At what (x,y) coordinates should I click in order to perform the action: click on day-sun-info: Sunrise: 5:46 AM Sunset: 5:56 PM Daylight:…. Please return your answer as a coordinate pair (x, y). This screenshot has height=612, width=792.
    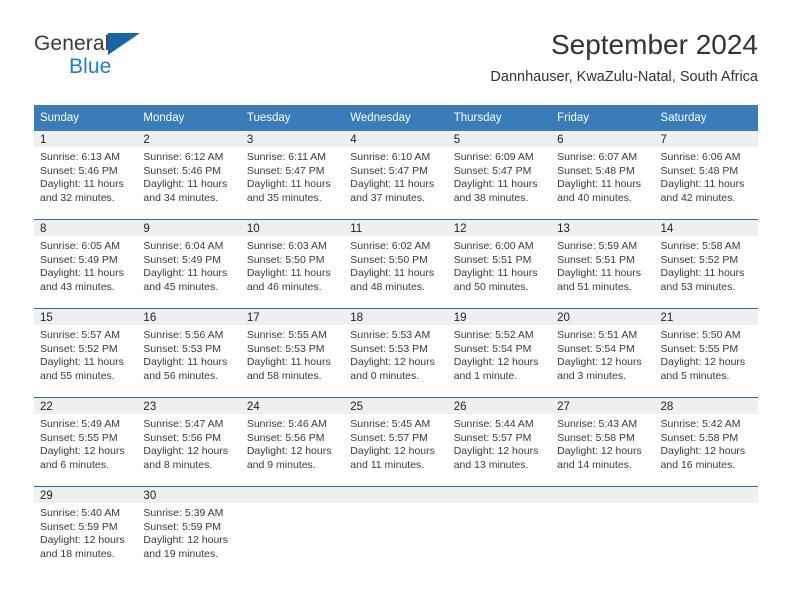
    Looking at the image, I should click on (292, 443).